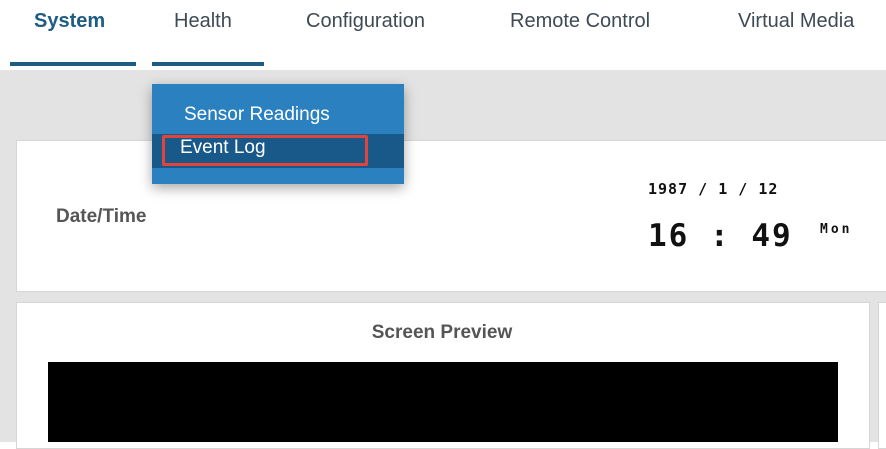 The height and width of the screenshot is (449, 886). What do you see at coordinates (208, 64) in the screenshot?
I see `health-tab-indicator` at bounding box center [208, 64].